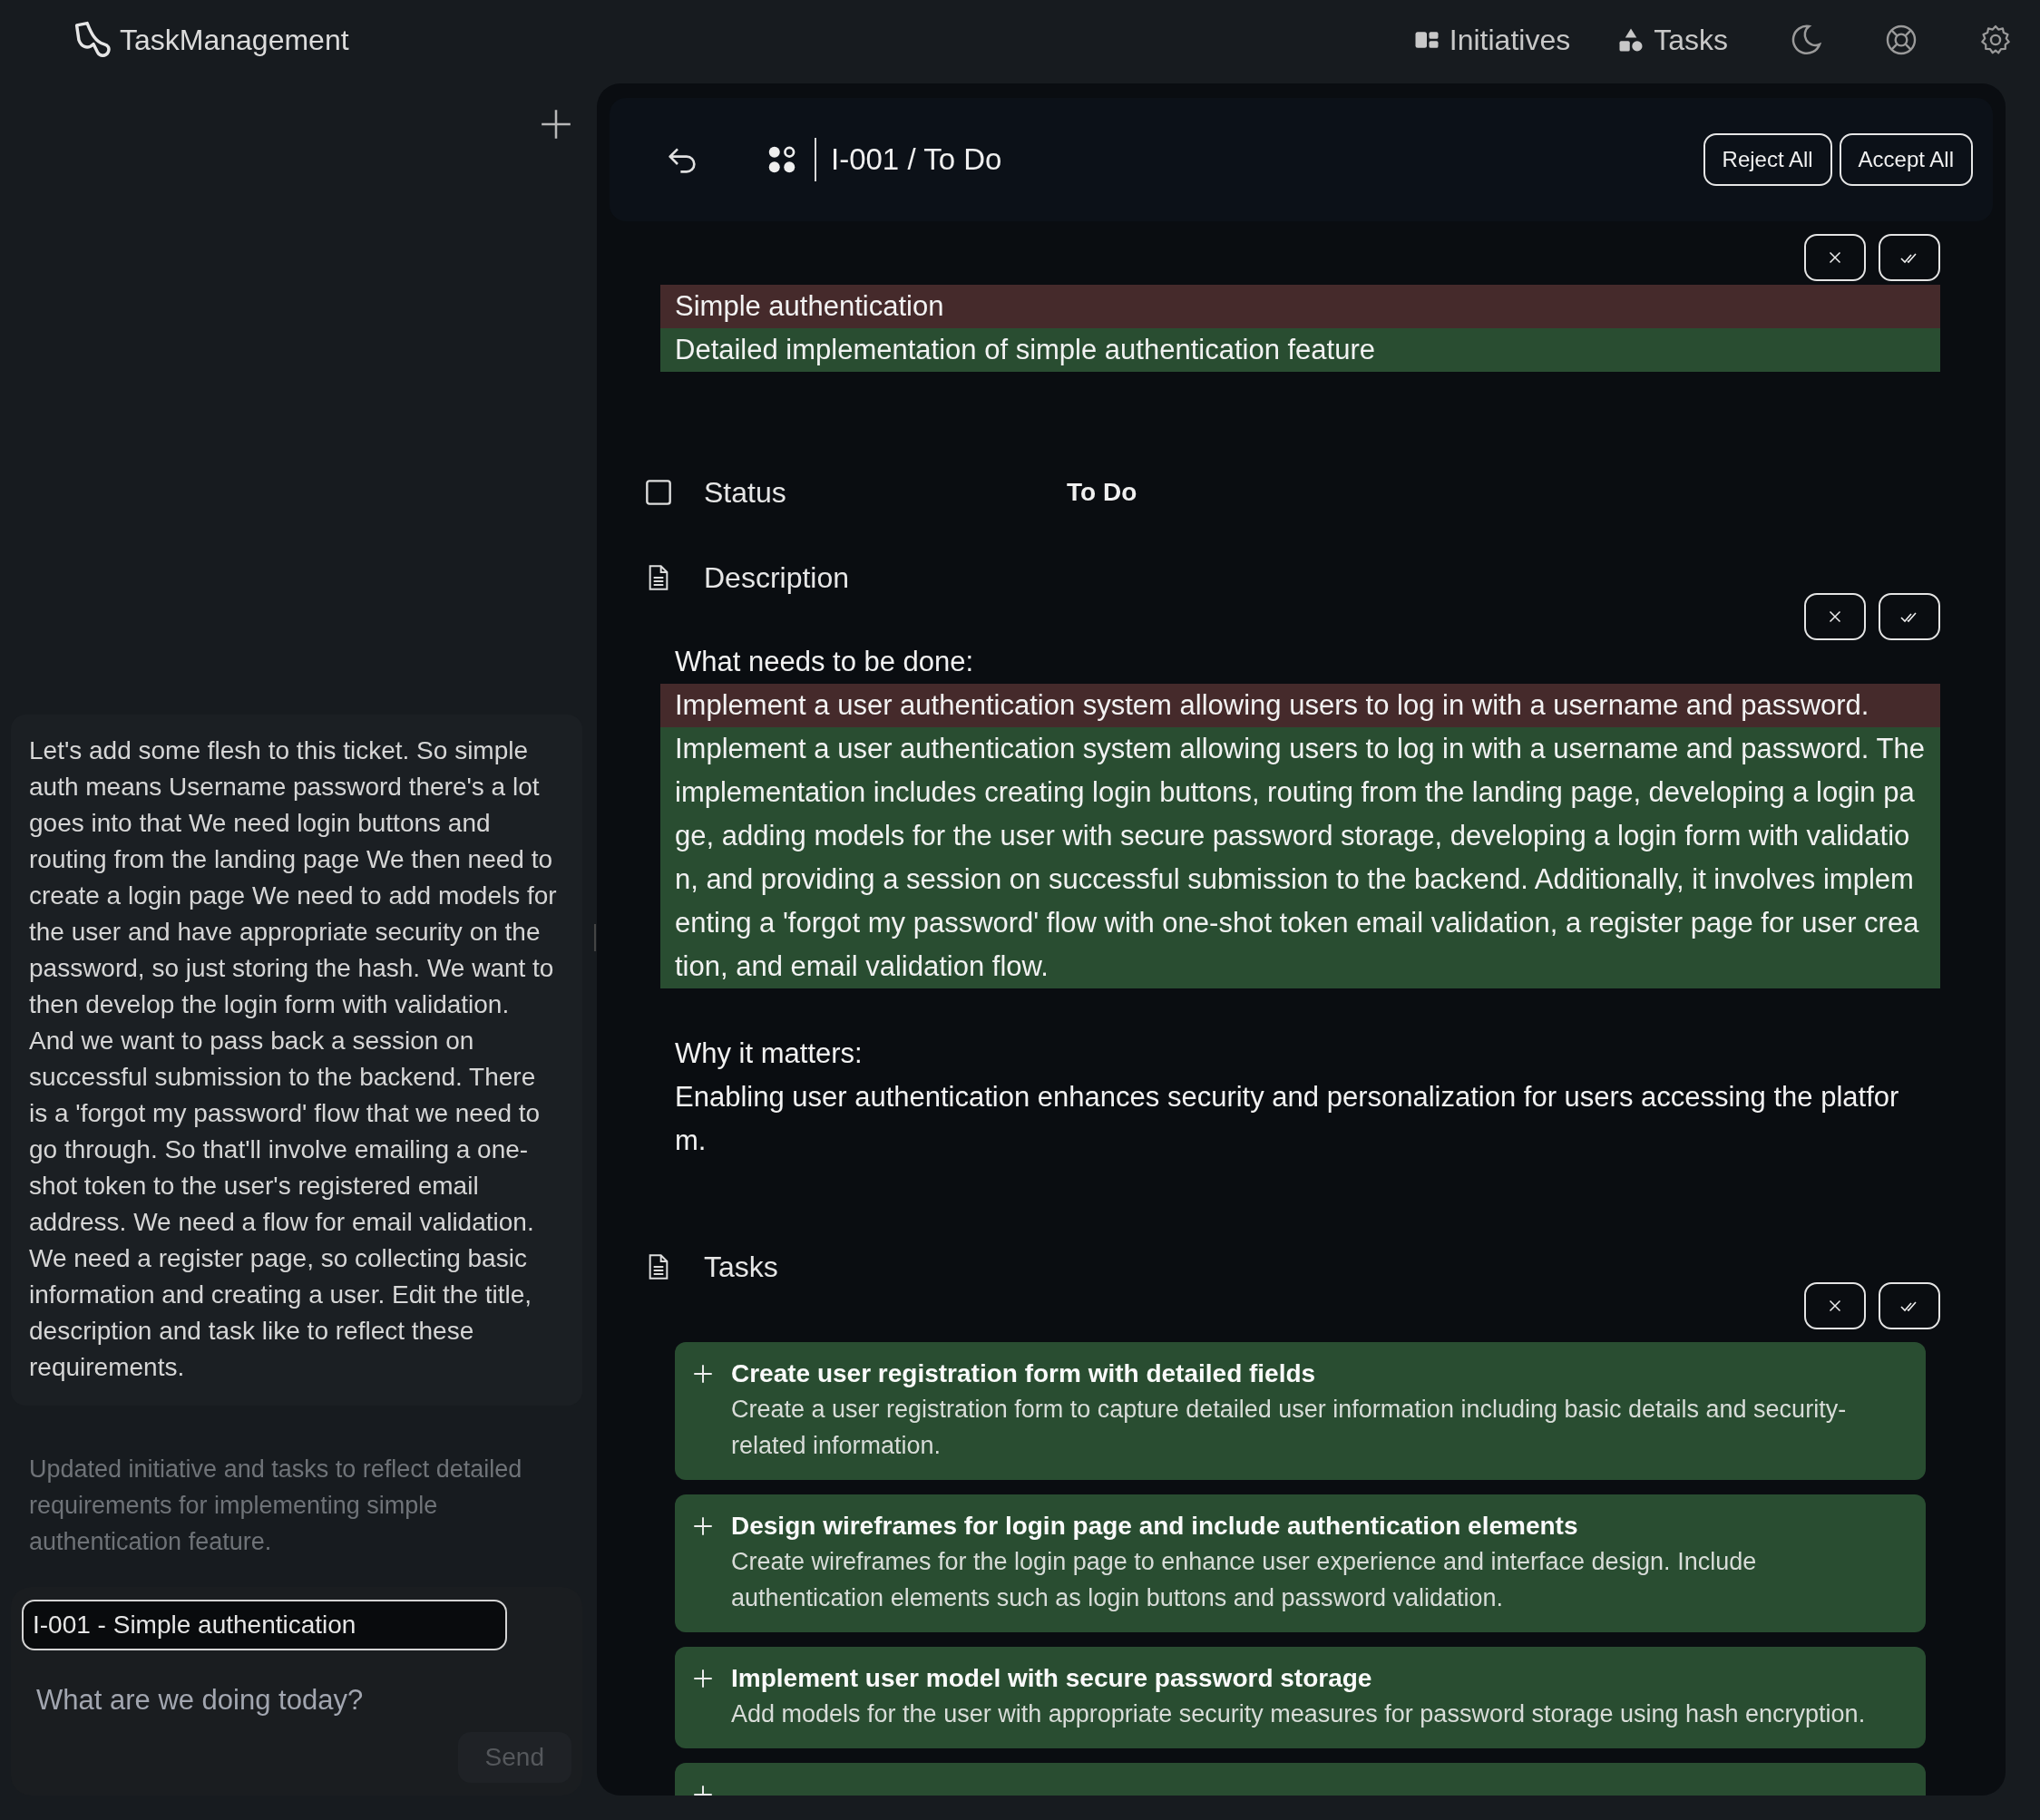 This screenshot has width=2040, height=1820. What do you see at coordinates (1245, 1580) in the screenshot?
I see `task-description: Create wireframes for the login page to enhance user experience and interface design. Include authentication elements such as login buttons and password validation.` at bounding box center [1245, 1580].